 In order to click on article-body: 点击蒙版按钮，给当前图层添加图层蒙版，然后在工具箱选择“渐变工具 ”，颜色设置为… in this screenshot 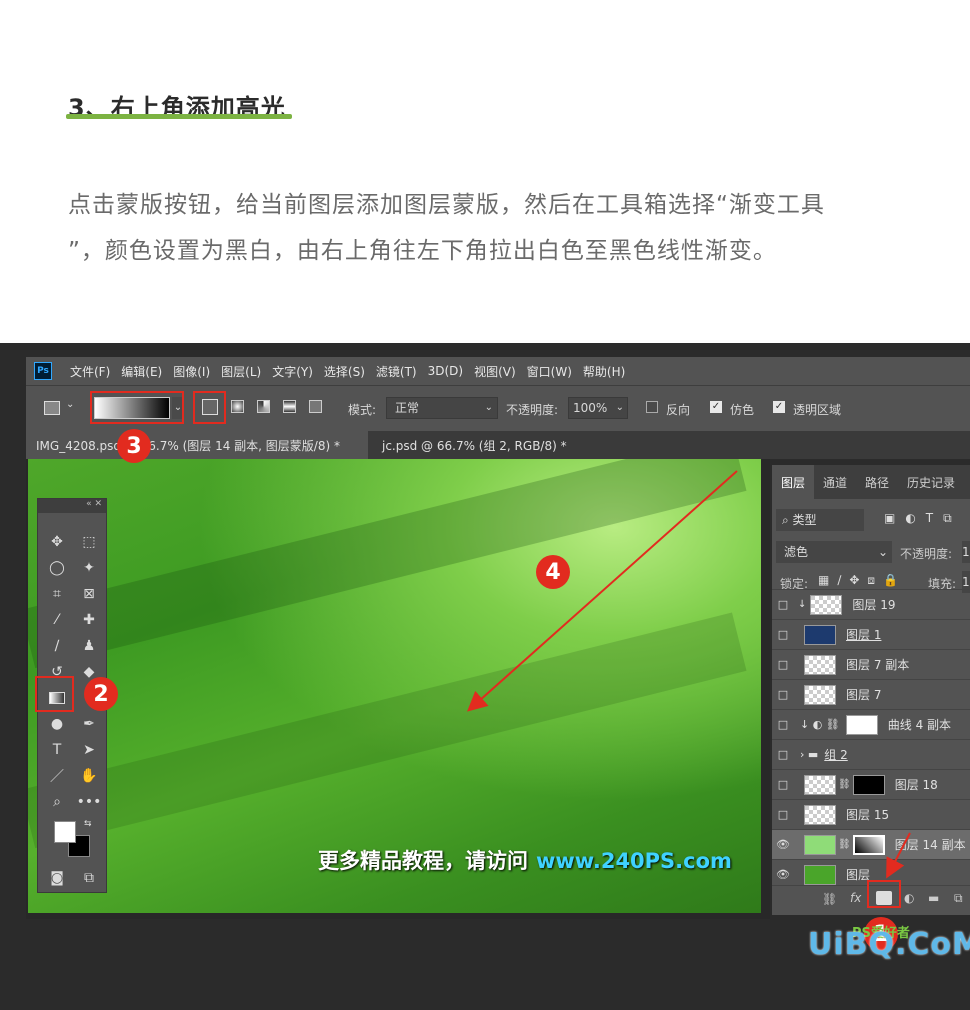, I will do `click(493, 228)`.